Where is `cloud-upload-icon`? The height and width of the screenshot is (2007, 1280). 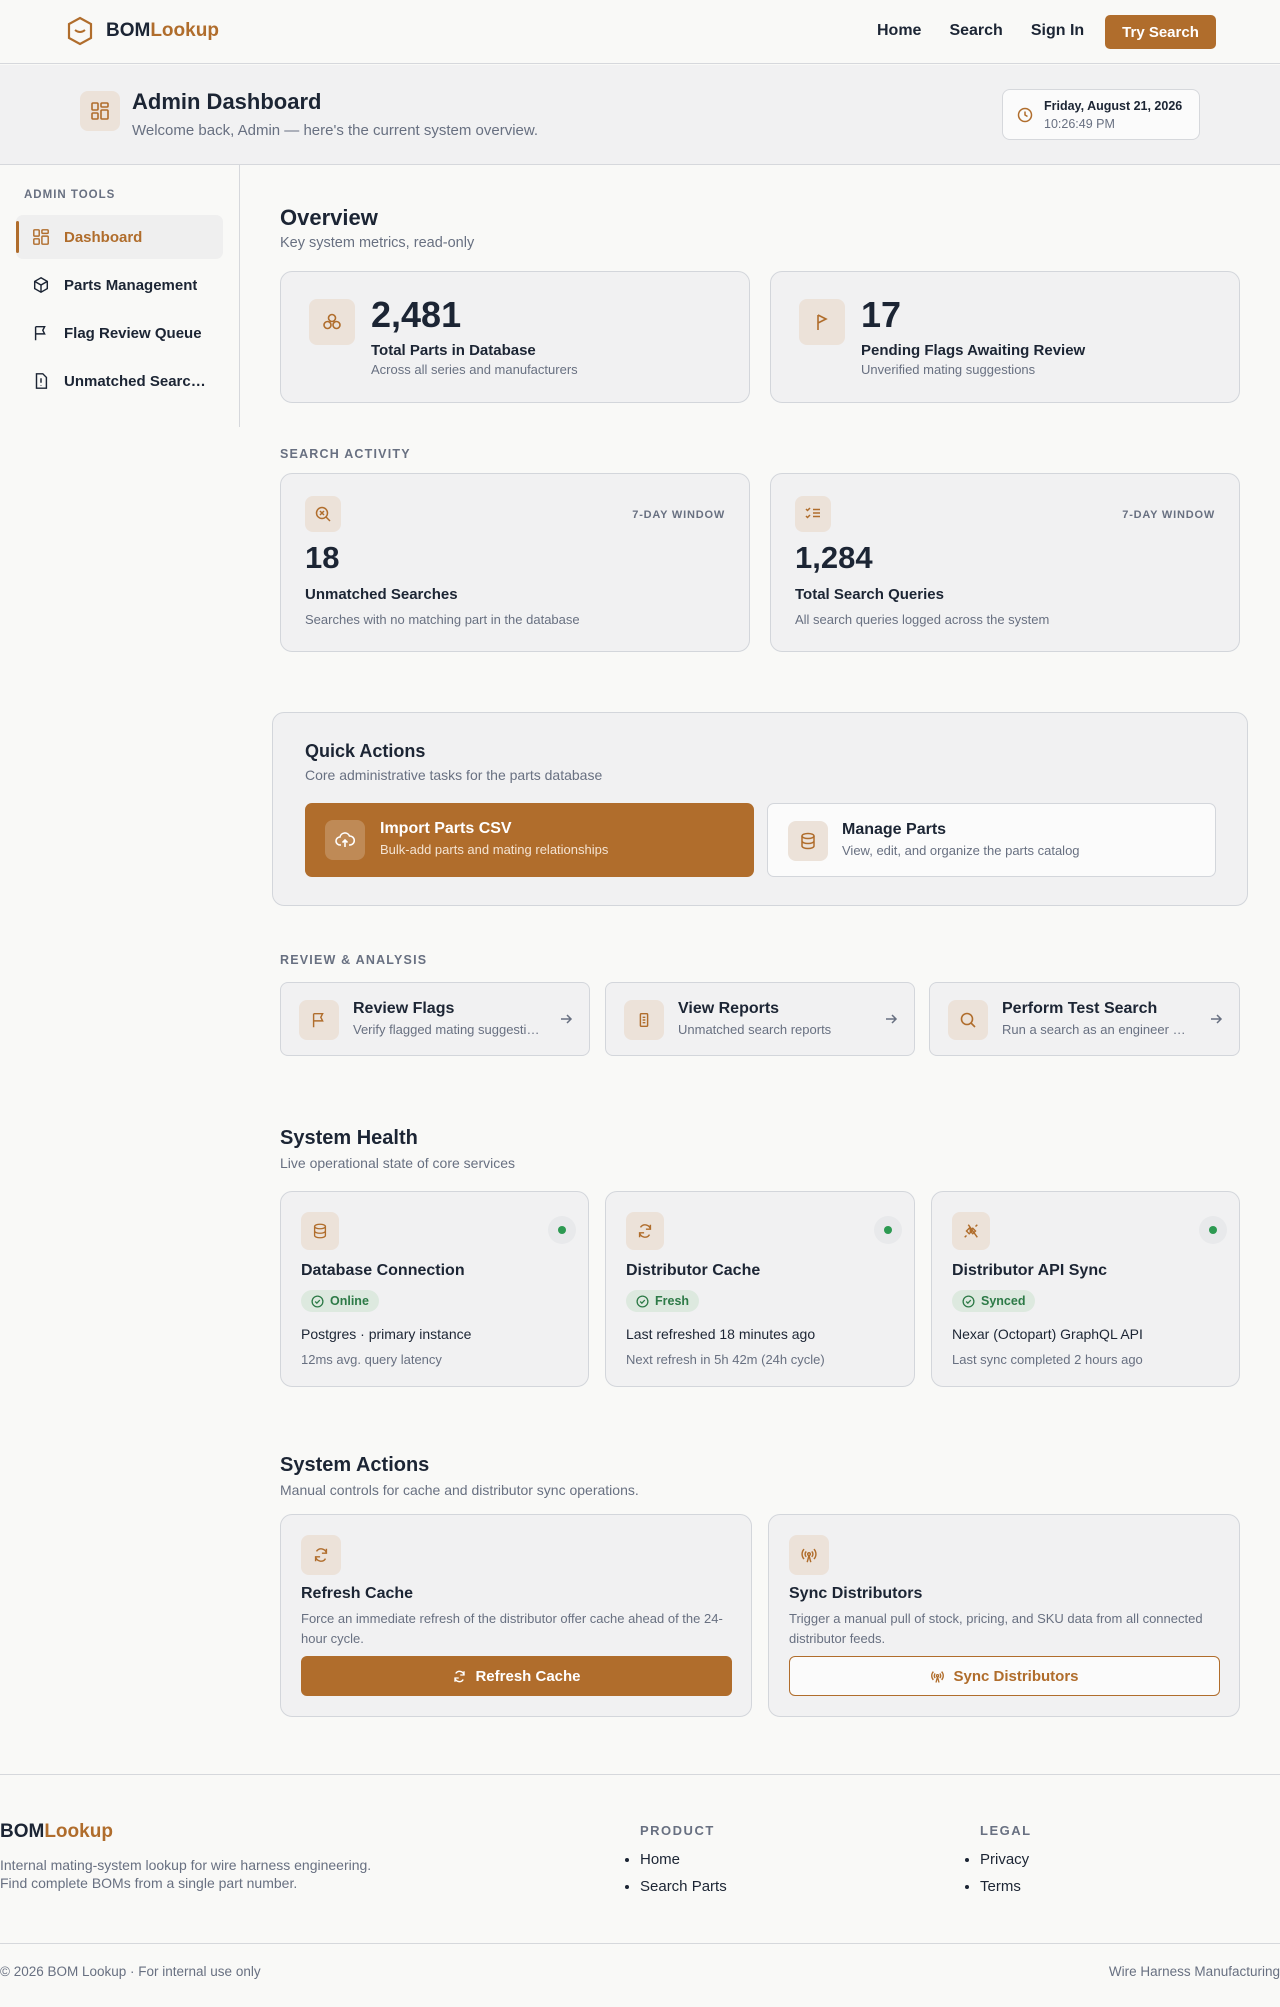
cloud-upload-icon is located at coordinates (345, 840).